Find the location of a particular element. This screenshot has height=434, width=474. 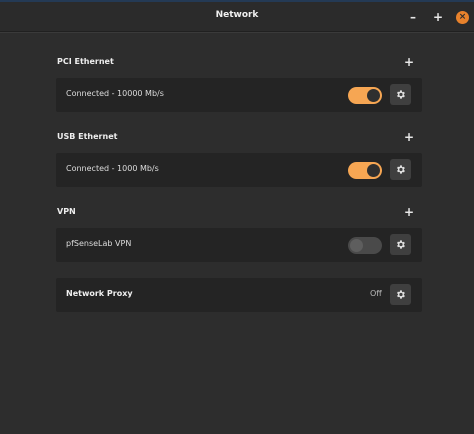

add-vpn-button: + is located at coordinates (409, 212).